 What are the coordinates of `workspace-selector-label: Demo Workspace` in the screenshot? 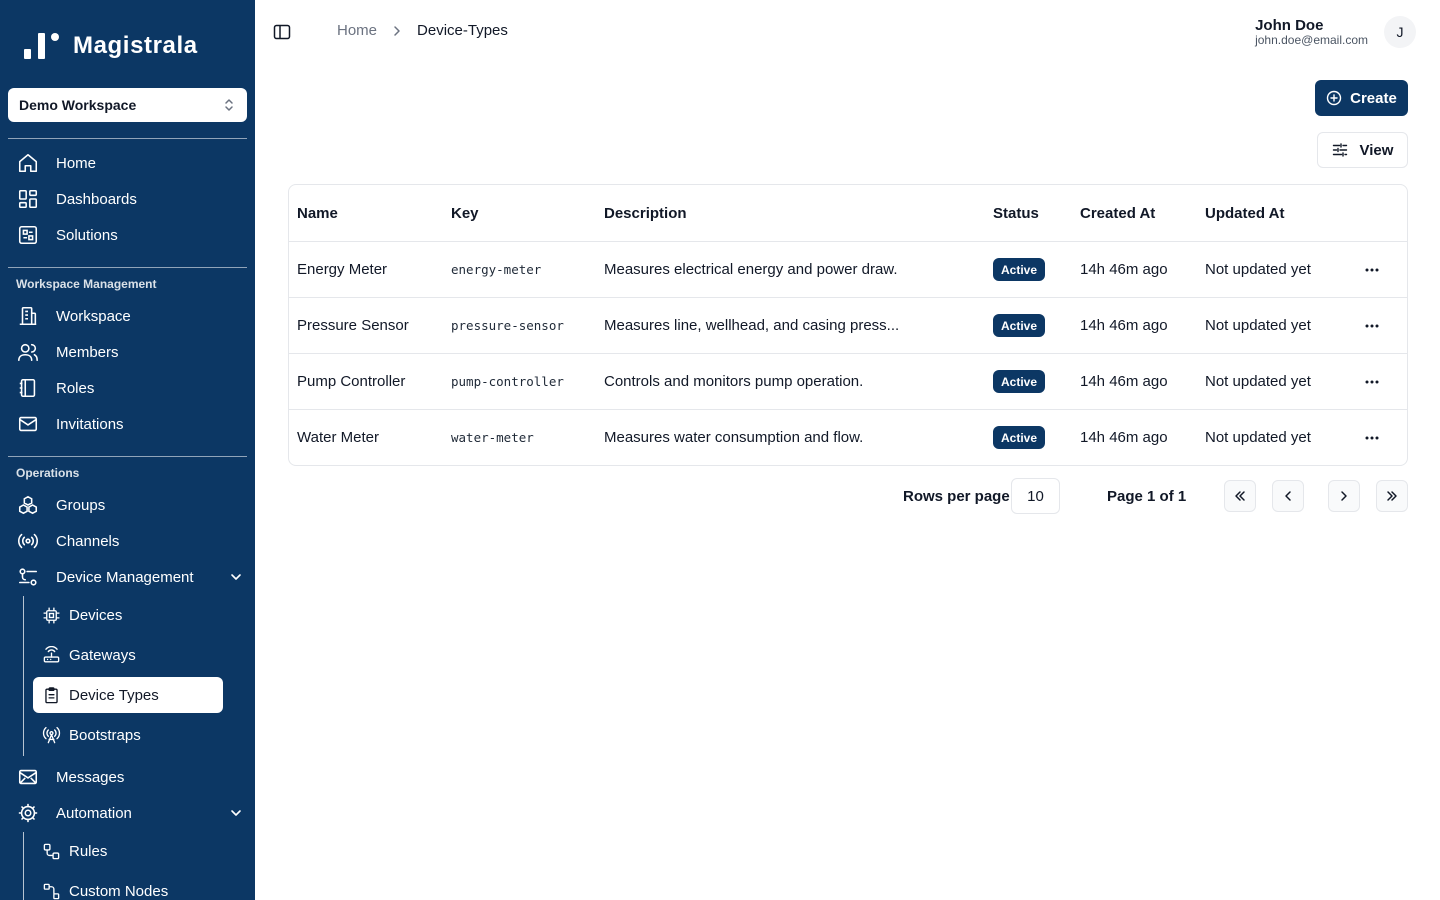 It's located at (78, 105).